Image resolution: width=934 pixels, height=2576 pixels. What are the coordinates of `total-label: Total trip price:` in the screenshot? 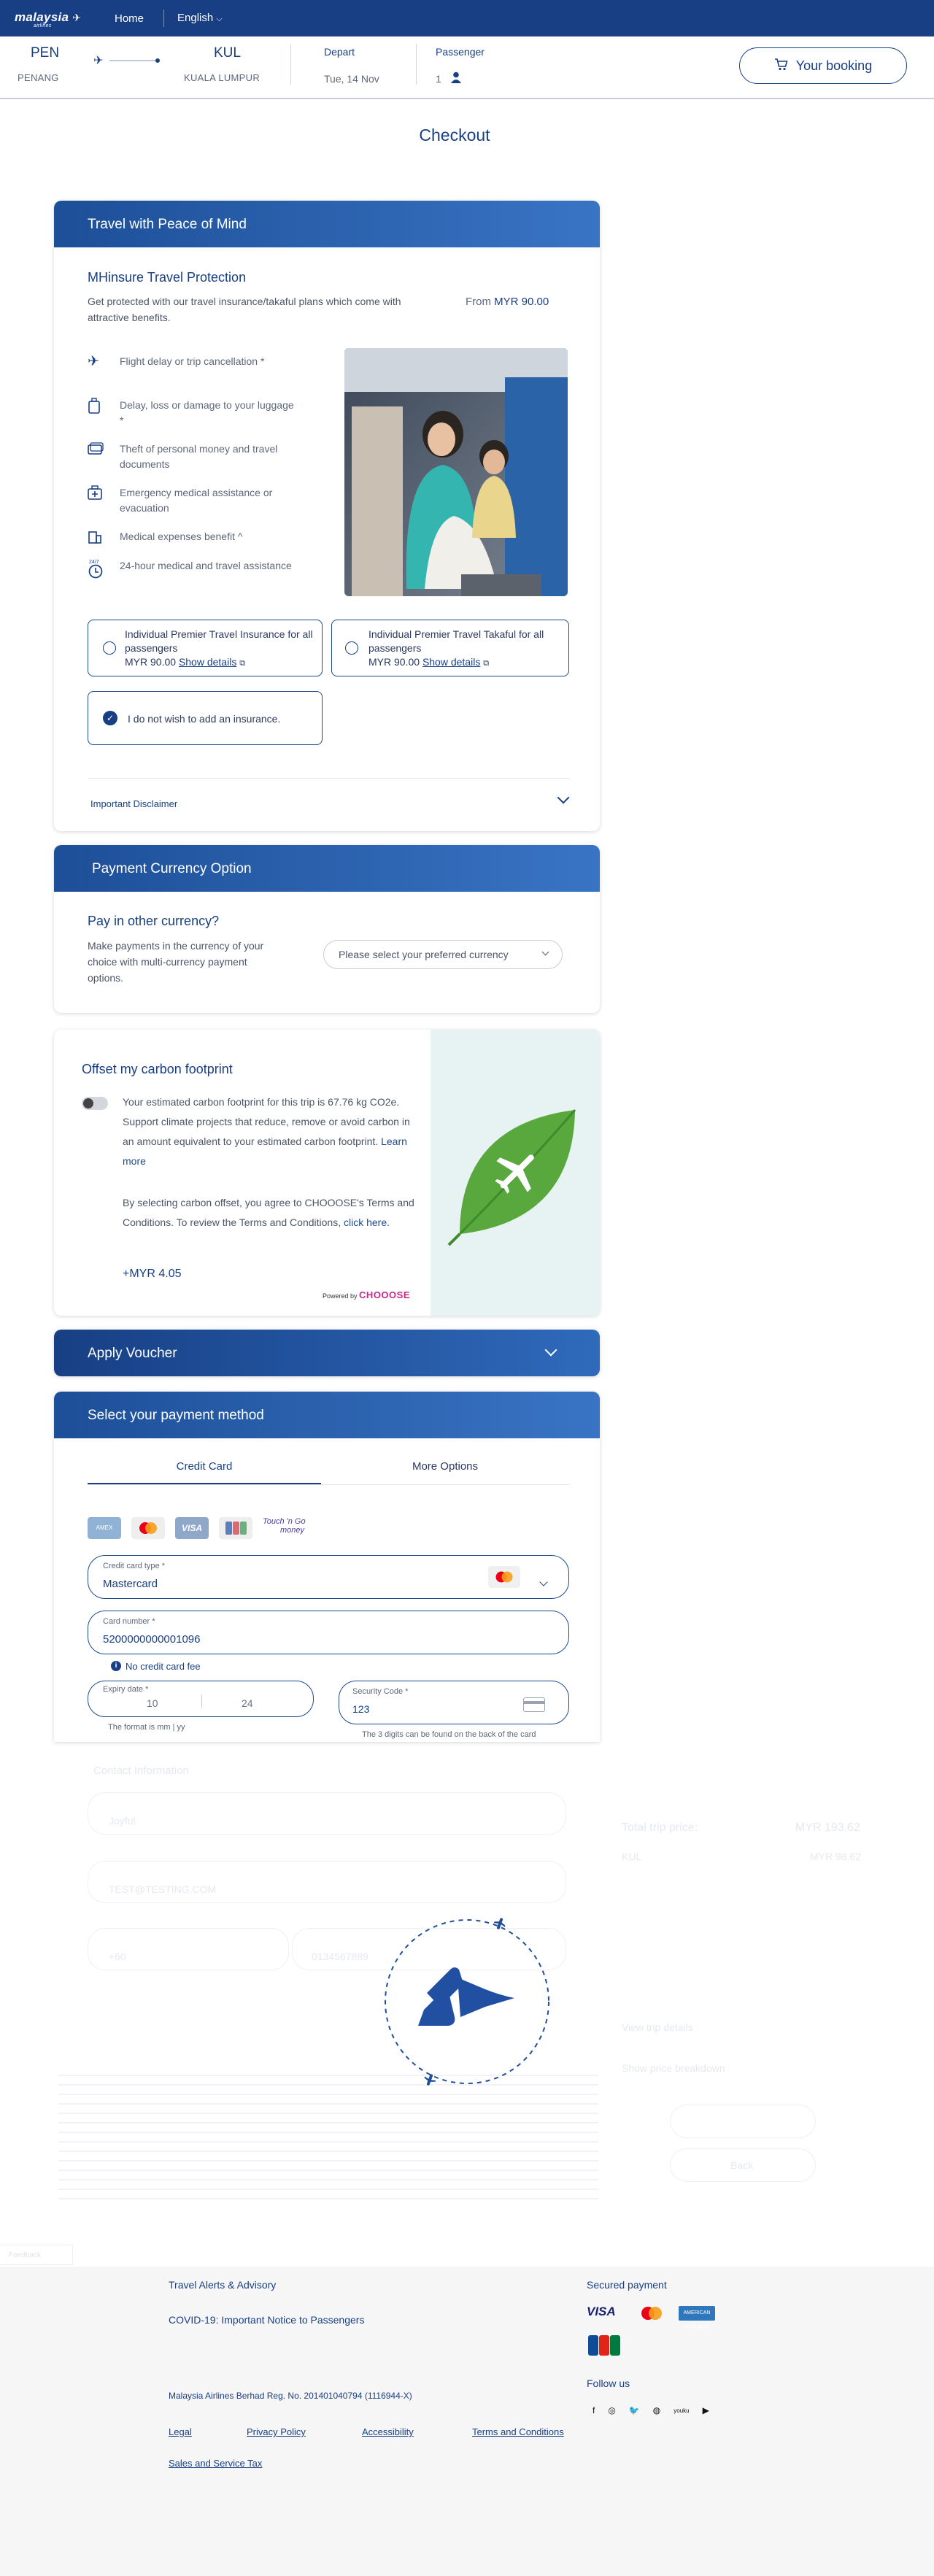 It's located at (660, 1827).